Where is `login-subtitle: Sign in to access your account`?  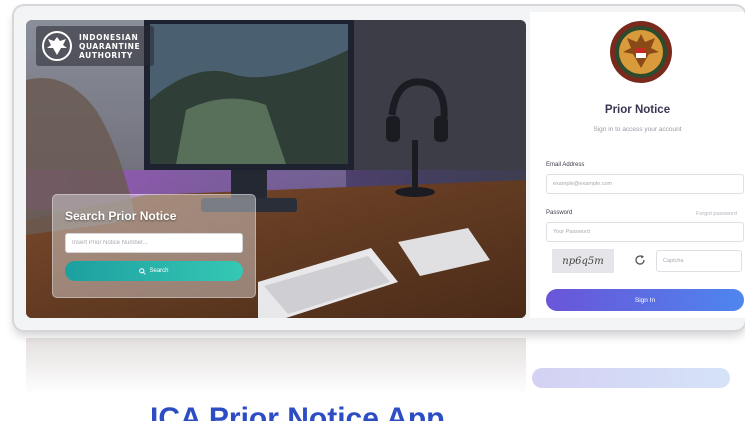
login-subtitle: Sign in to access your account is located at coordinates (637, 129).